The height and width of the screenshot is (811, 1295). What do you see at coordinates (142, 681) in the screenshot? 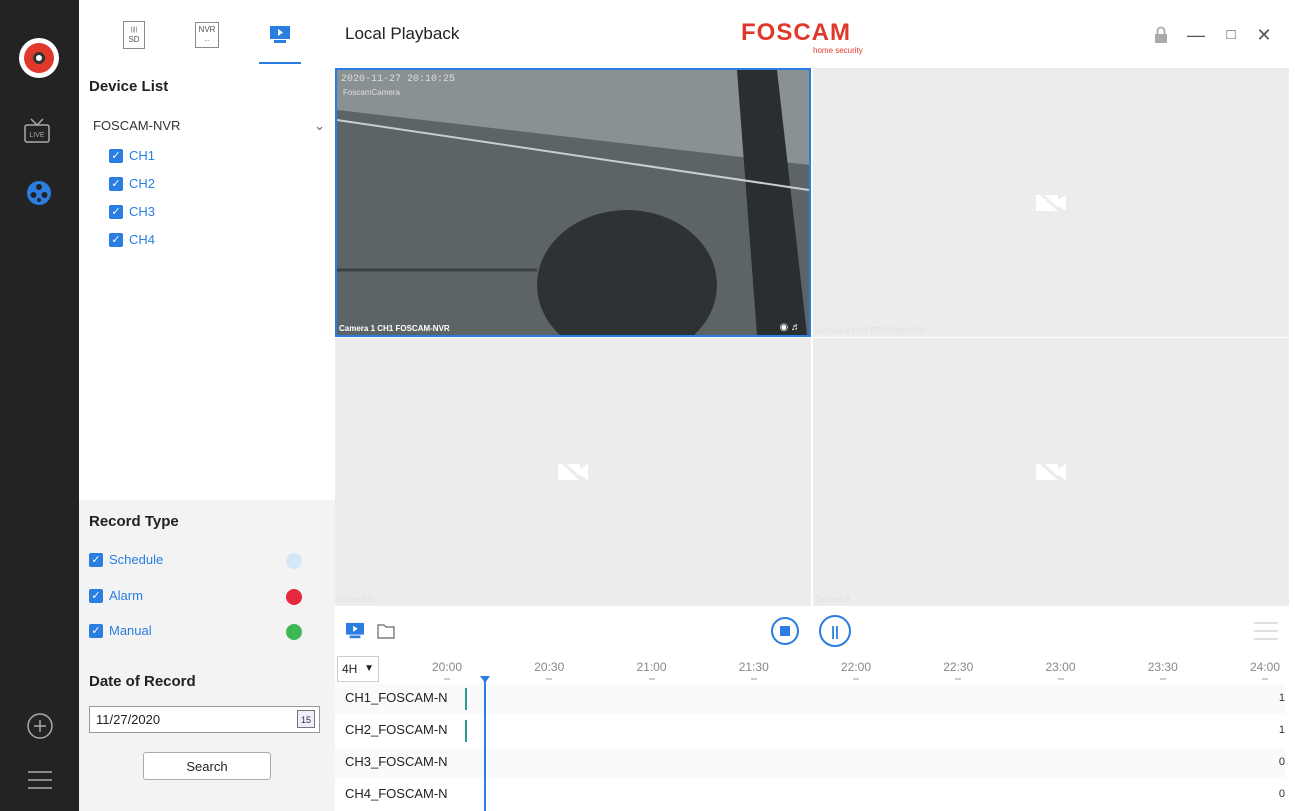
I see `date-of-record-title: Date of Record` at bounding box center [142, 681].